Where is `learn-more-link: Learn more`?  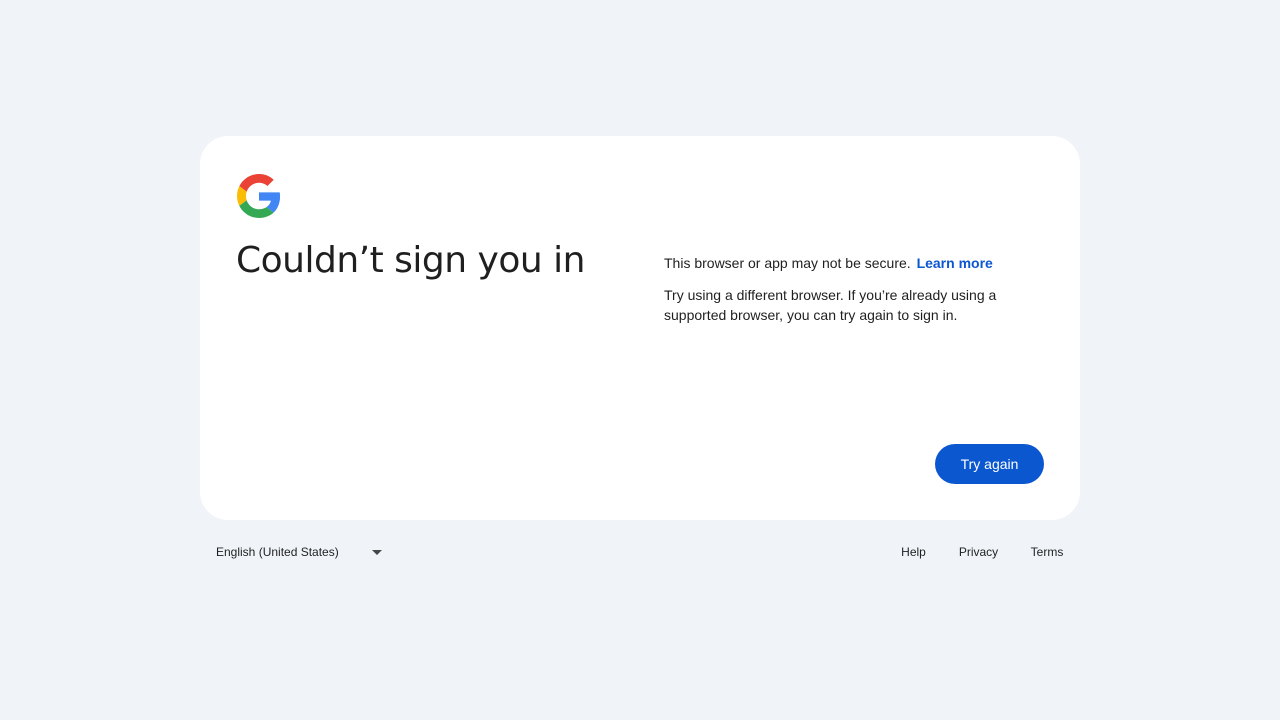
learn-more-link: Learn more is located at coordinates (955, 263).